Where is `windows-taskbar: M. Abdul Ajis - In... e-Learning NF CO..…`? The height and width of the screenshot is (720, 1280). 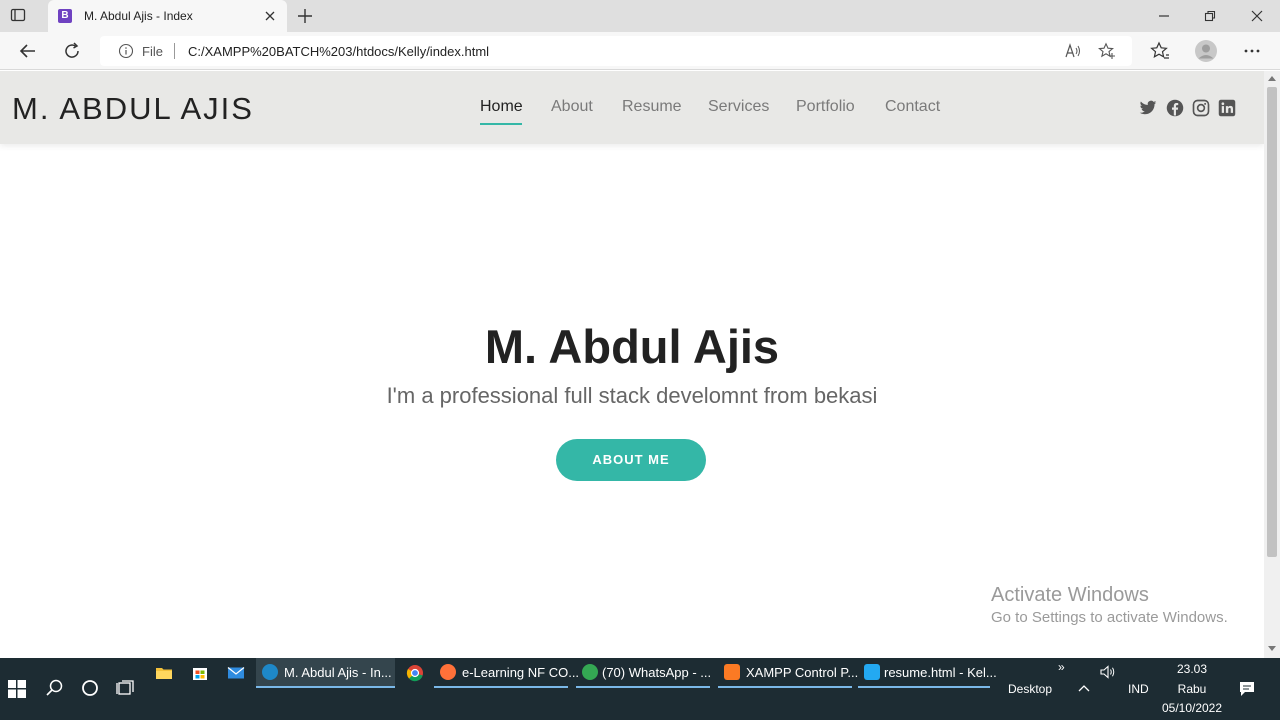 windows-taskbar: M. Abdul Ajis - In... e-Learning NF CO..… is located at coordinates (640, 689).